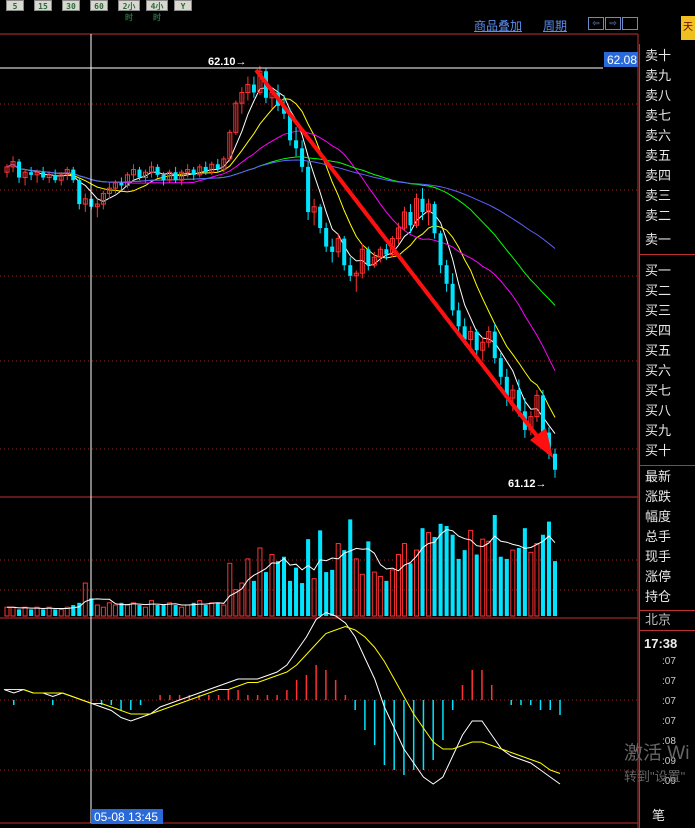  Describe the element at coordinates (630, 23) in the screenshot. I see `fullscreen-icon` at that location.